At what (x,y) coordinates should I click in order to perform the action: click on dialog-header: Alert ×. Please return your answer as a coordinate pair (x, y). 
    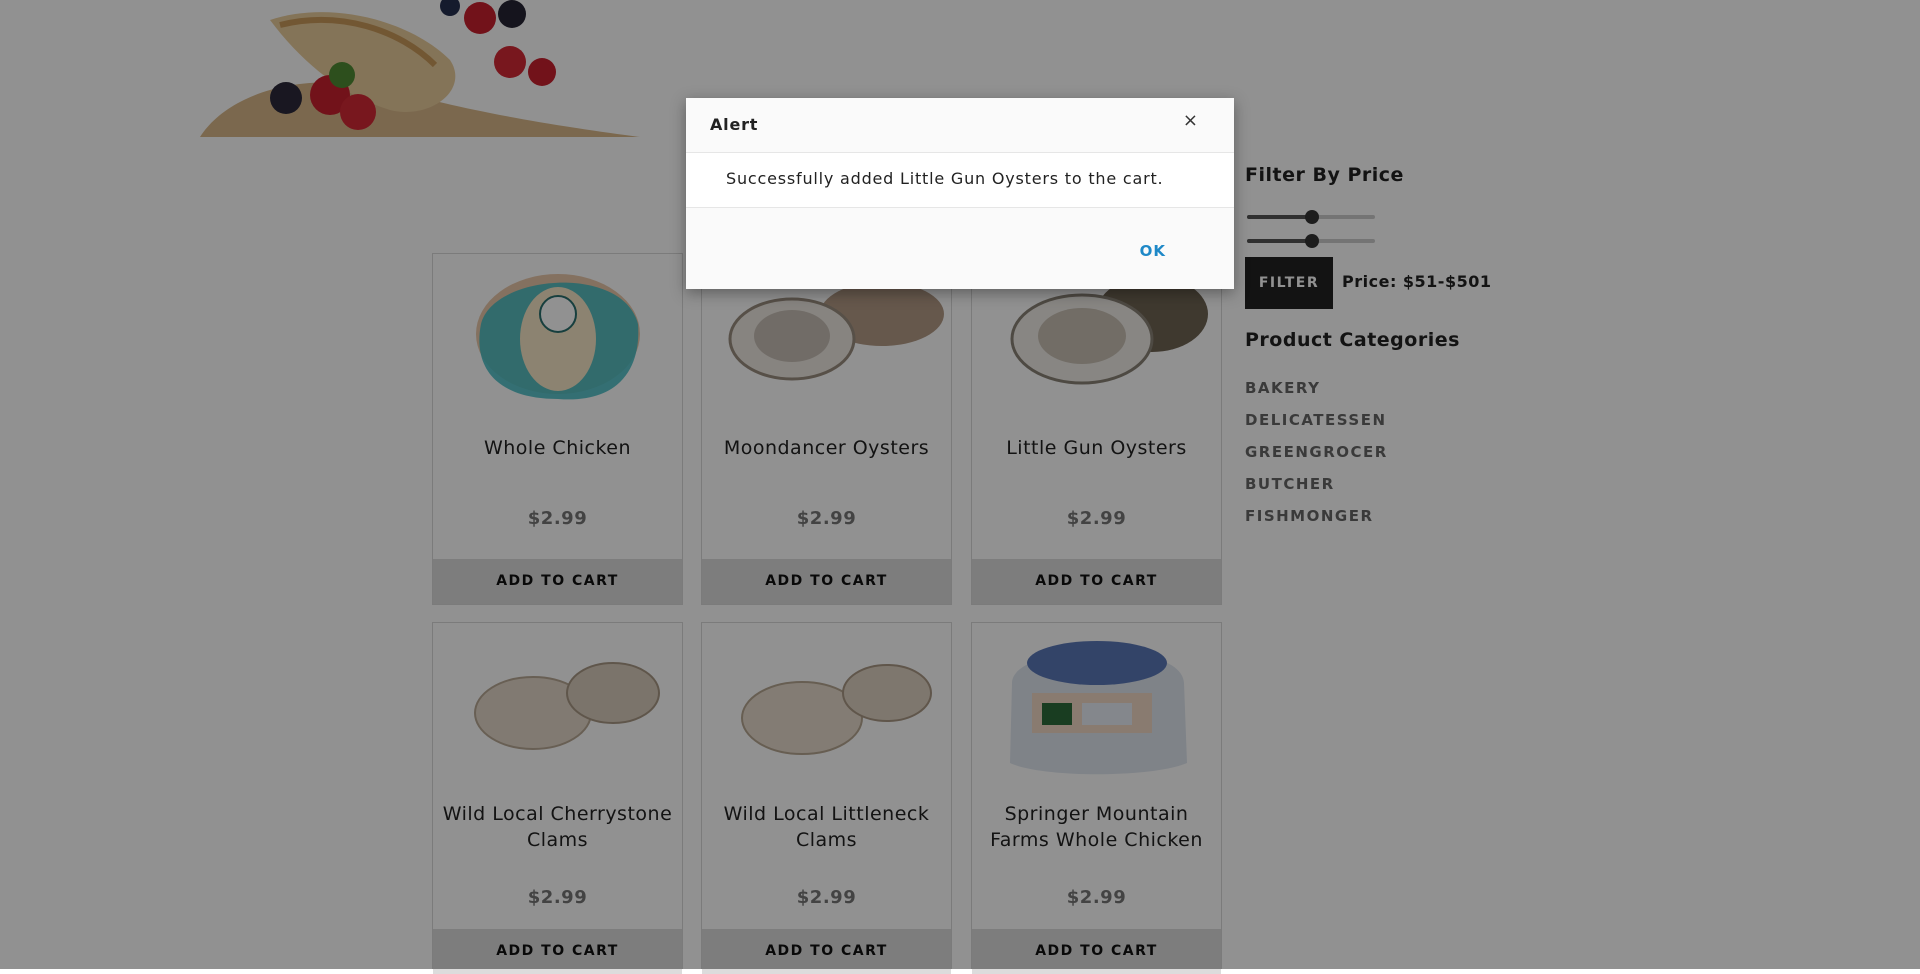
    Looking at the image, I should click on (960, 125).